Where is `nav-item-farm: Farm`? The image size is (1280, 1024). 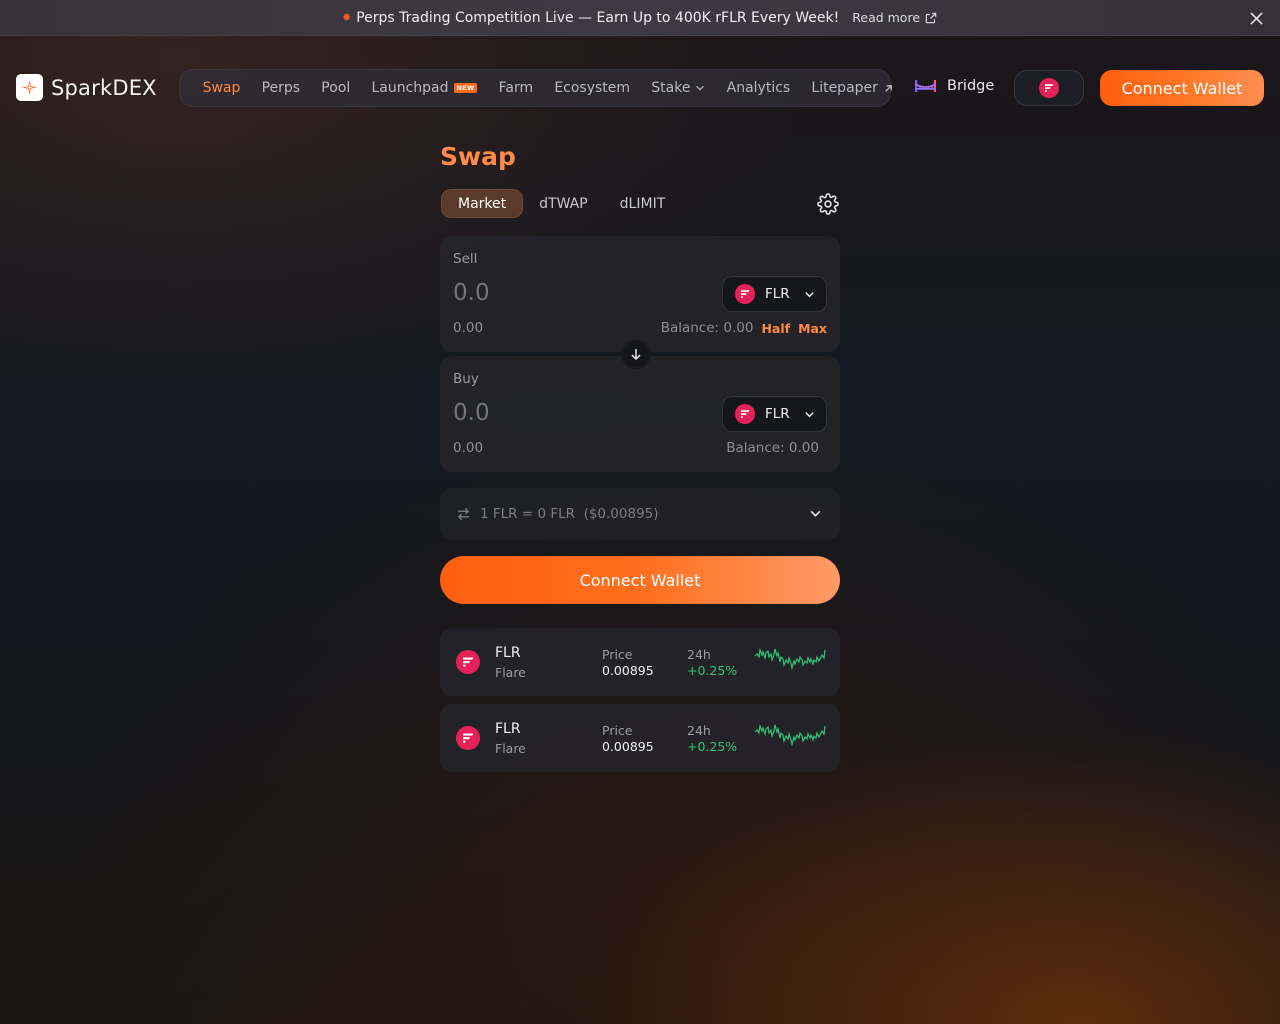
nav-item-farm: Farm is located at coordinates (516, 88).